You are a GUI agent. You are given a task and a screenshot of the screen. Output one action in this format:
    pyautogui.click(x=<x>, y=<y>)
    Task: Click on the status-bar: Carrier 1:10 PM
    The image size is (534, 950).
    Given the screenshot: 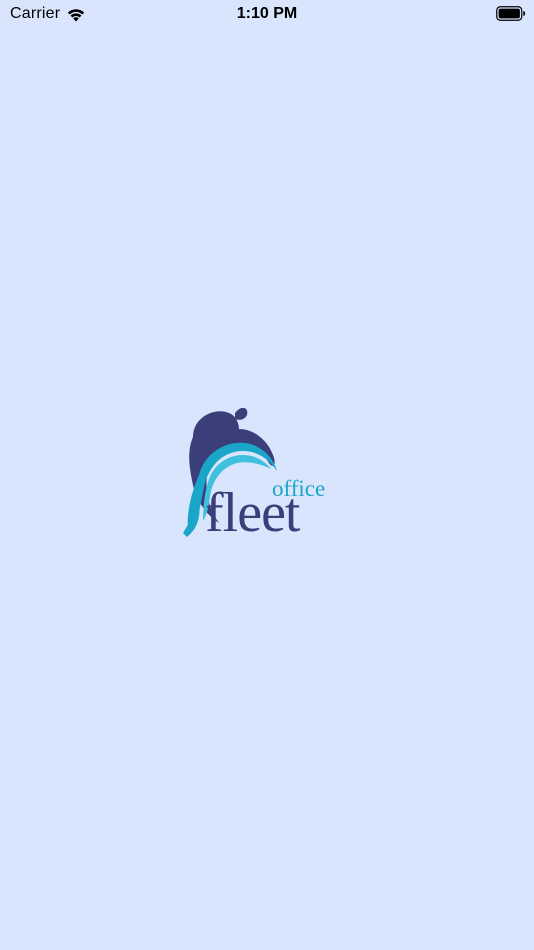 What is the action you would take?
    pyautogui.click(x=267, y=15)
    